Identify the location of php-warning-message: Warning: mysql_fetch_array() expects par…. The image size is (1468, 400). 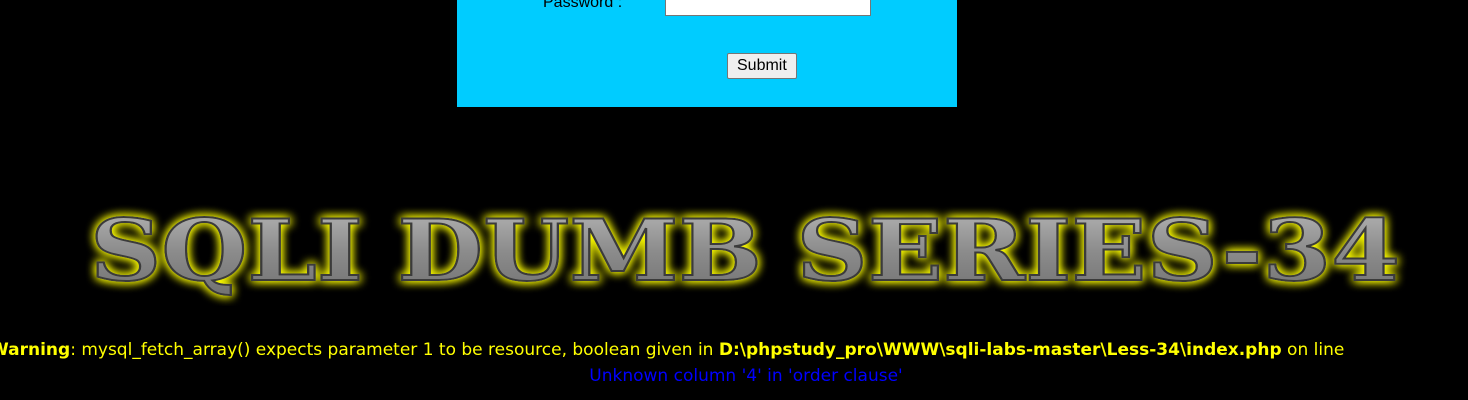
(672, 350).